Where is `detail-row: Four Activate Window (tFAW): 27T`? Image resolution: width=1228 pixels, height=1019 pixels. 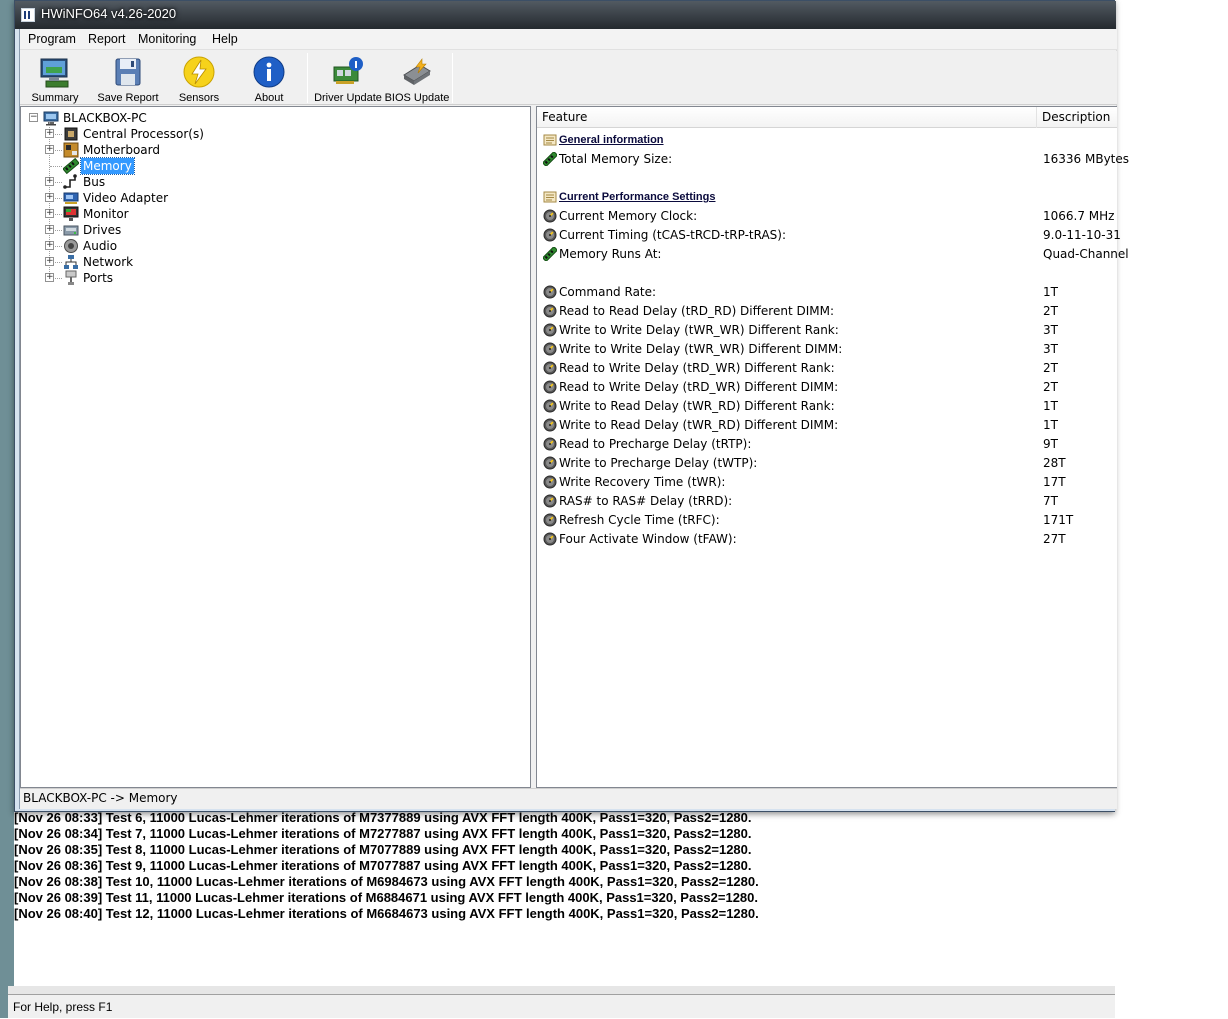 detail-row: Four Activate Window (tFAW): 27T is located at coordinates (827, 539).